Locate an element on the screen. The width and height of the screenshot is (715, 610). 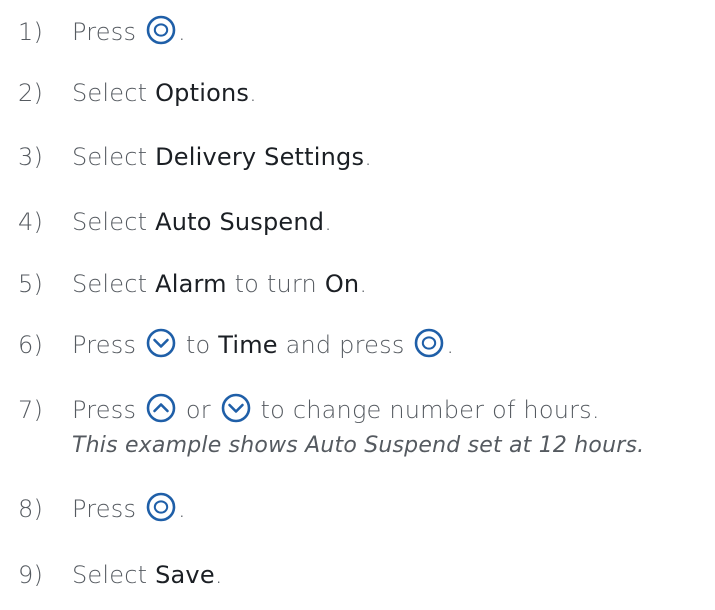
and-press-text: and press is located at coordinates (345, 345).